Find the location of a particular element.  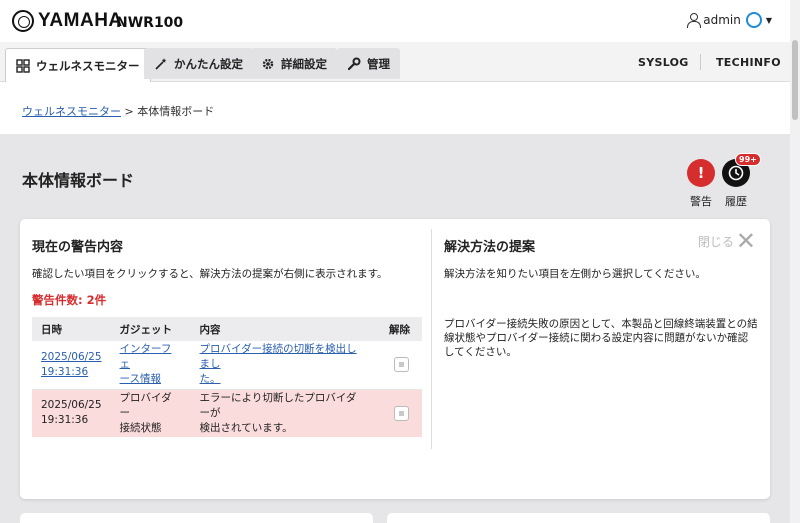

date-text: 2025/06/25 is located at coordinates (71, 405).